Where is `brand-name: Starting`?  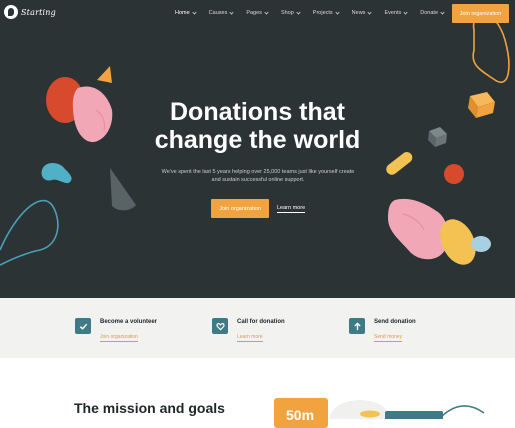 brand-name: Starting is located at coordinates (38, 12).